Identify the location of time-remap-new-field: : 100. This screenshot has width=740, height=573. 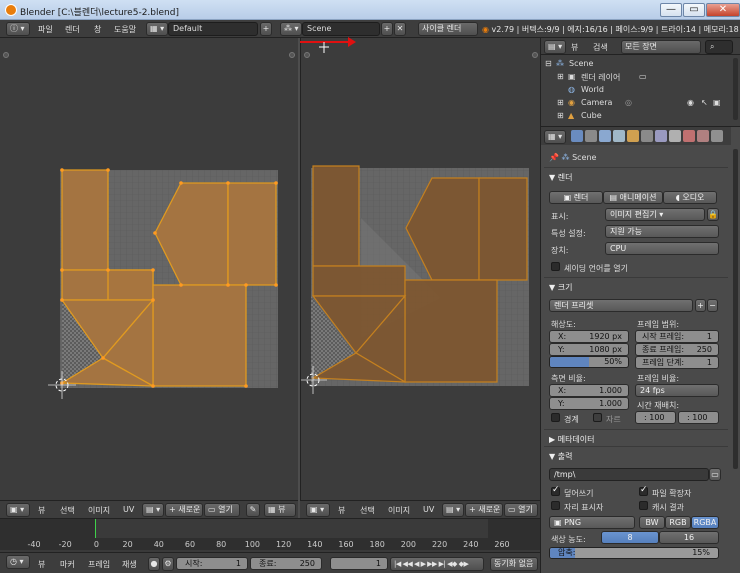
(698, 417).